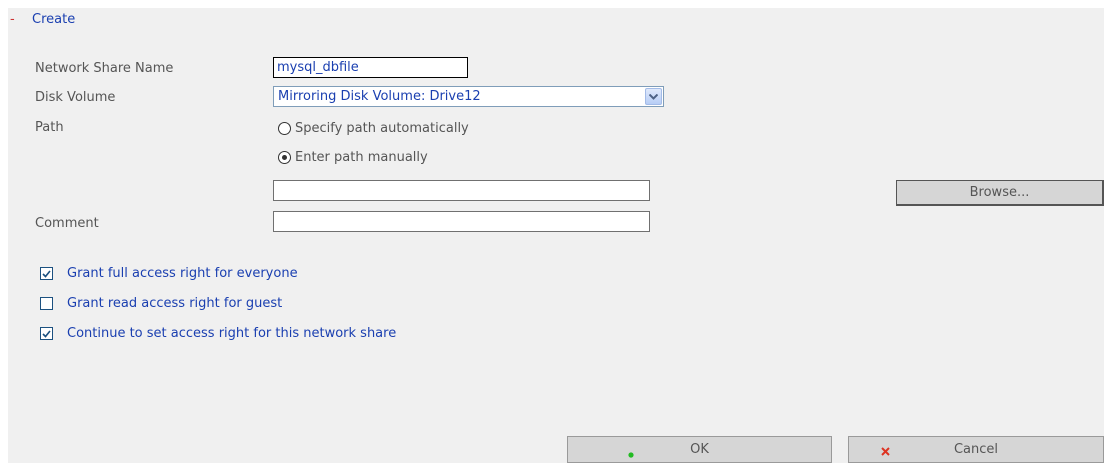 Image resolution: width=1104 pixels, height=463 pixels. I want to click on path-auto-option: Specify path automatically, so click(373, 128).